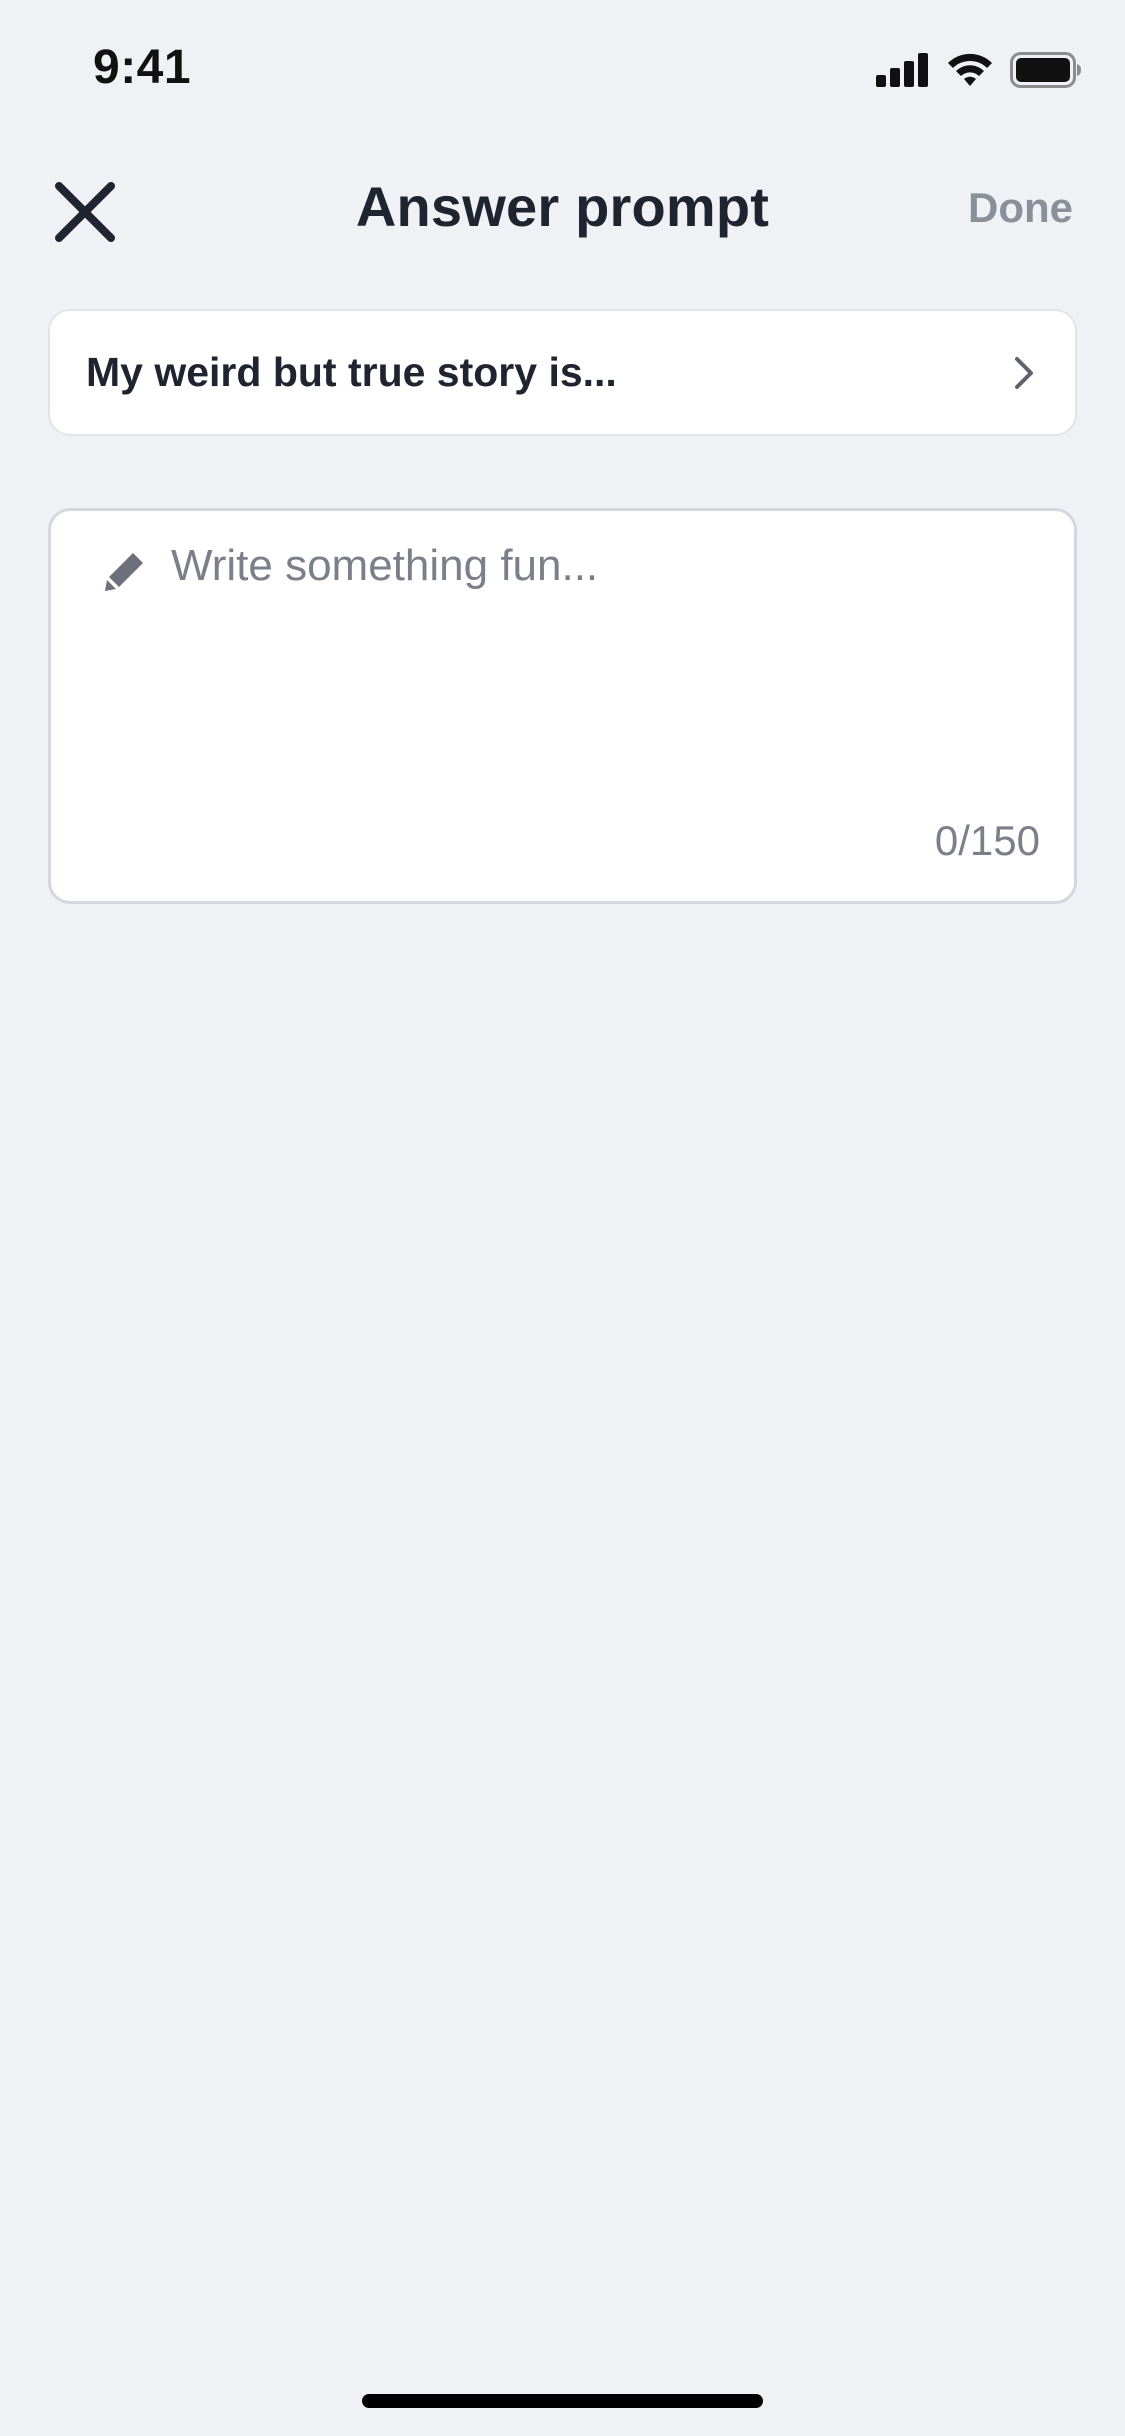 This screenshot has width=1125, height=2436. Describe the element at coordinates (1020, 208) in the screenshot. I see `done-button: Done` at that location.